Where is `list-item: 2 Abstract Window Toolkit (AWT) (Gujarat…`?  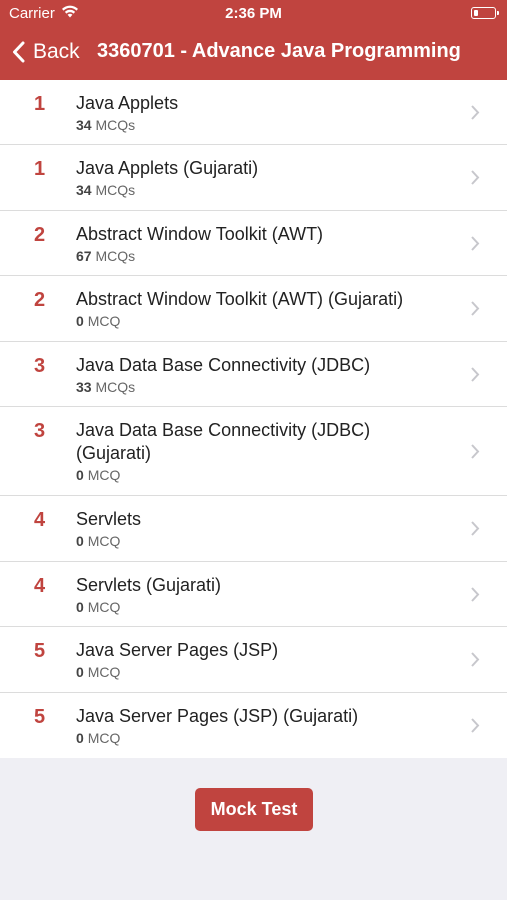 list-item: 2 Abstract Window Toolkit (AWT) (Gujarat… is located at coordinates (253, 309).